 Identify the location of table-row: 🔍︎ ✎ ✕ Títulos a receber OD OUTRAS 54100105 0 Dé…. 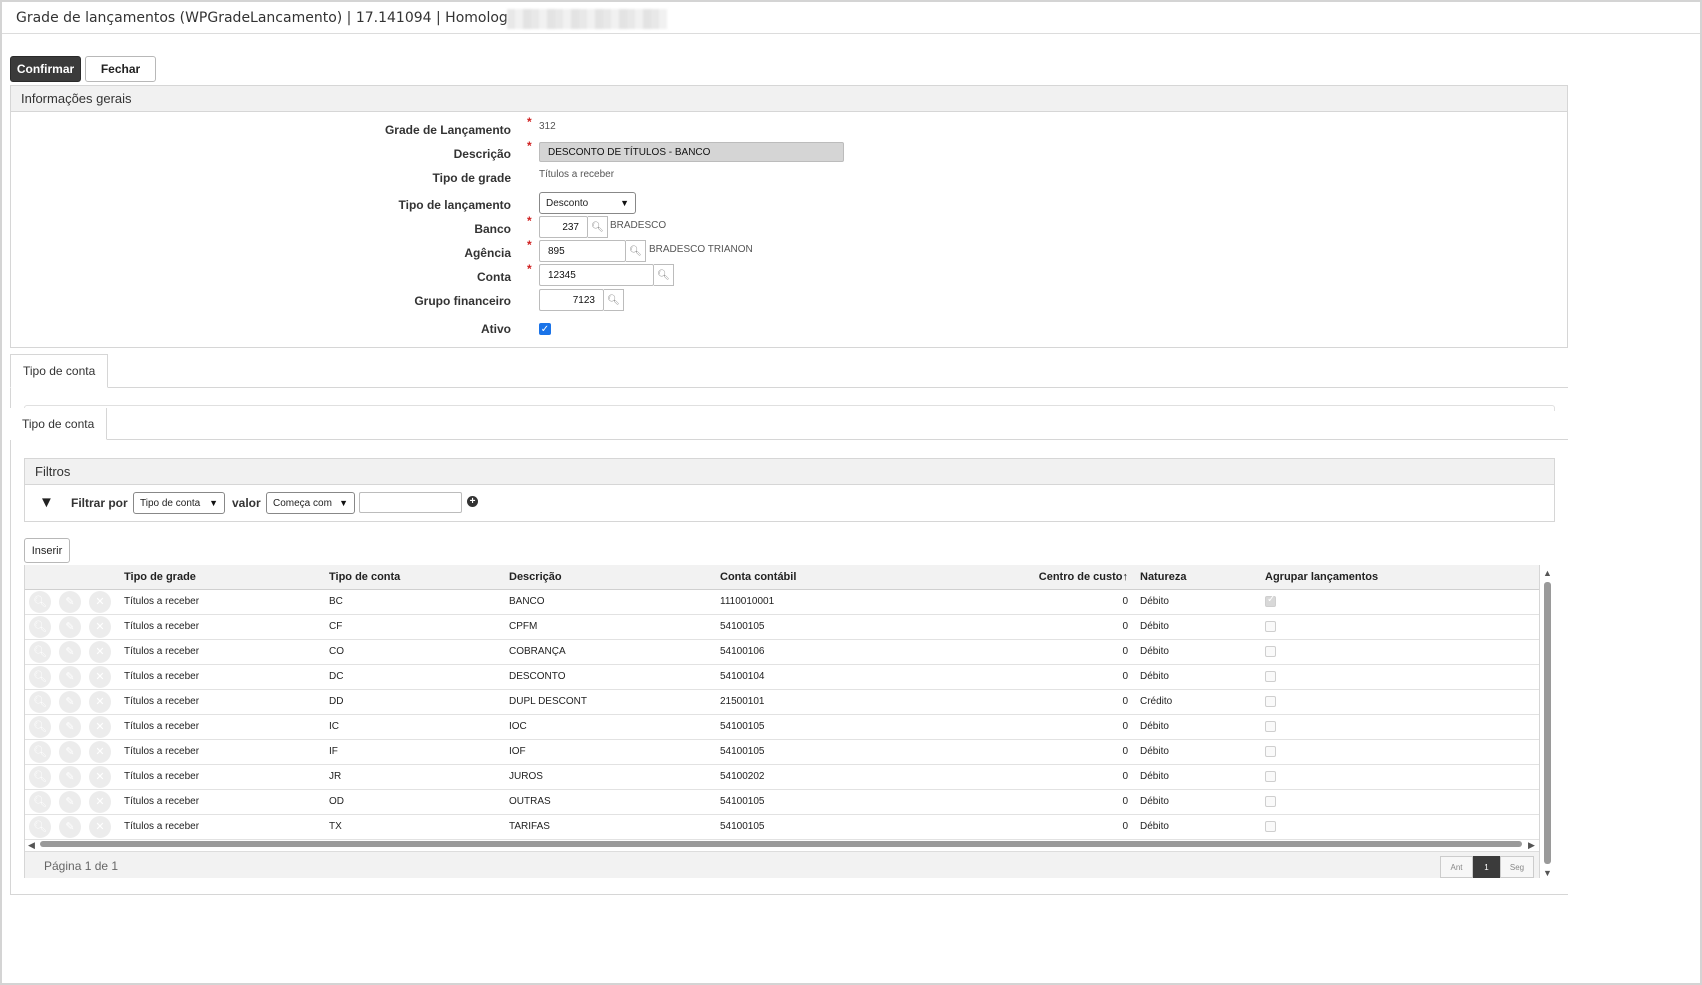
(782, 802).